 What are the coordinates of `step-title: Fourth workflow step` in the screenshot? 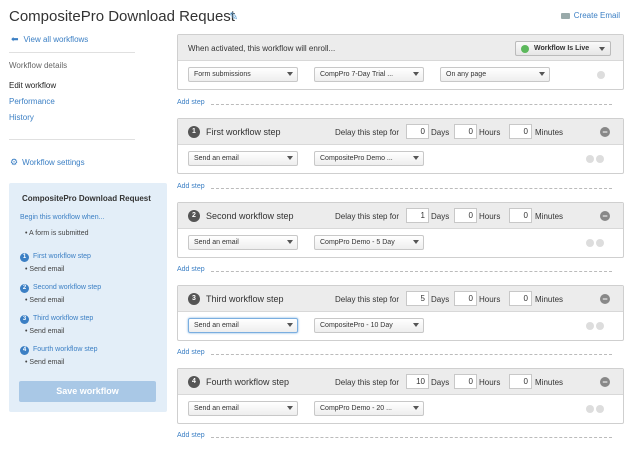 It's located at (248, 382).